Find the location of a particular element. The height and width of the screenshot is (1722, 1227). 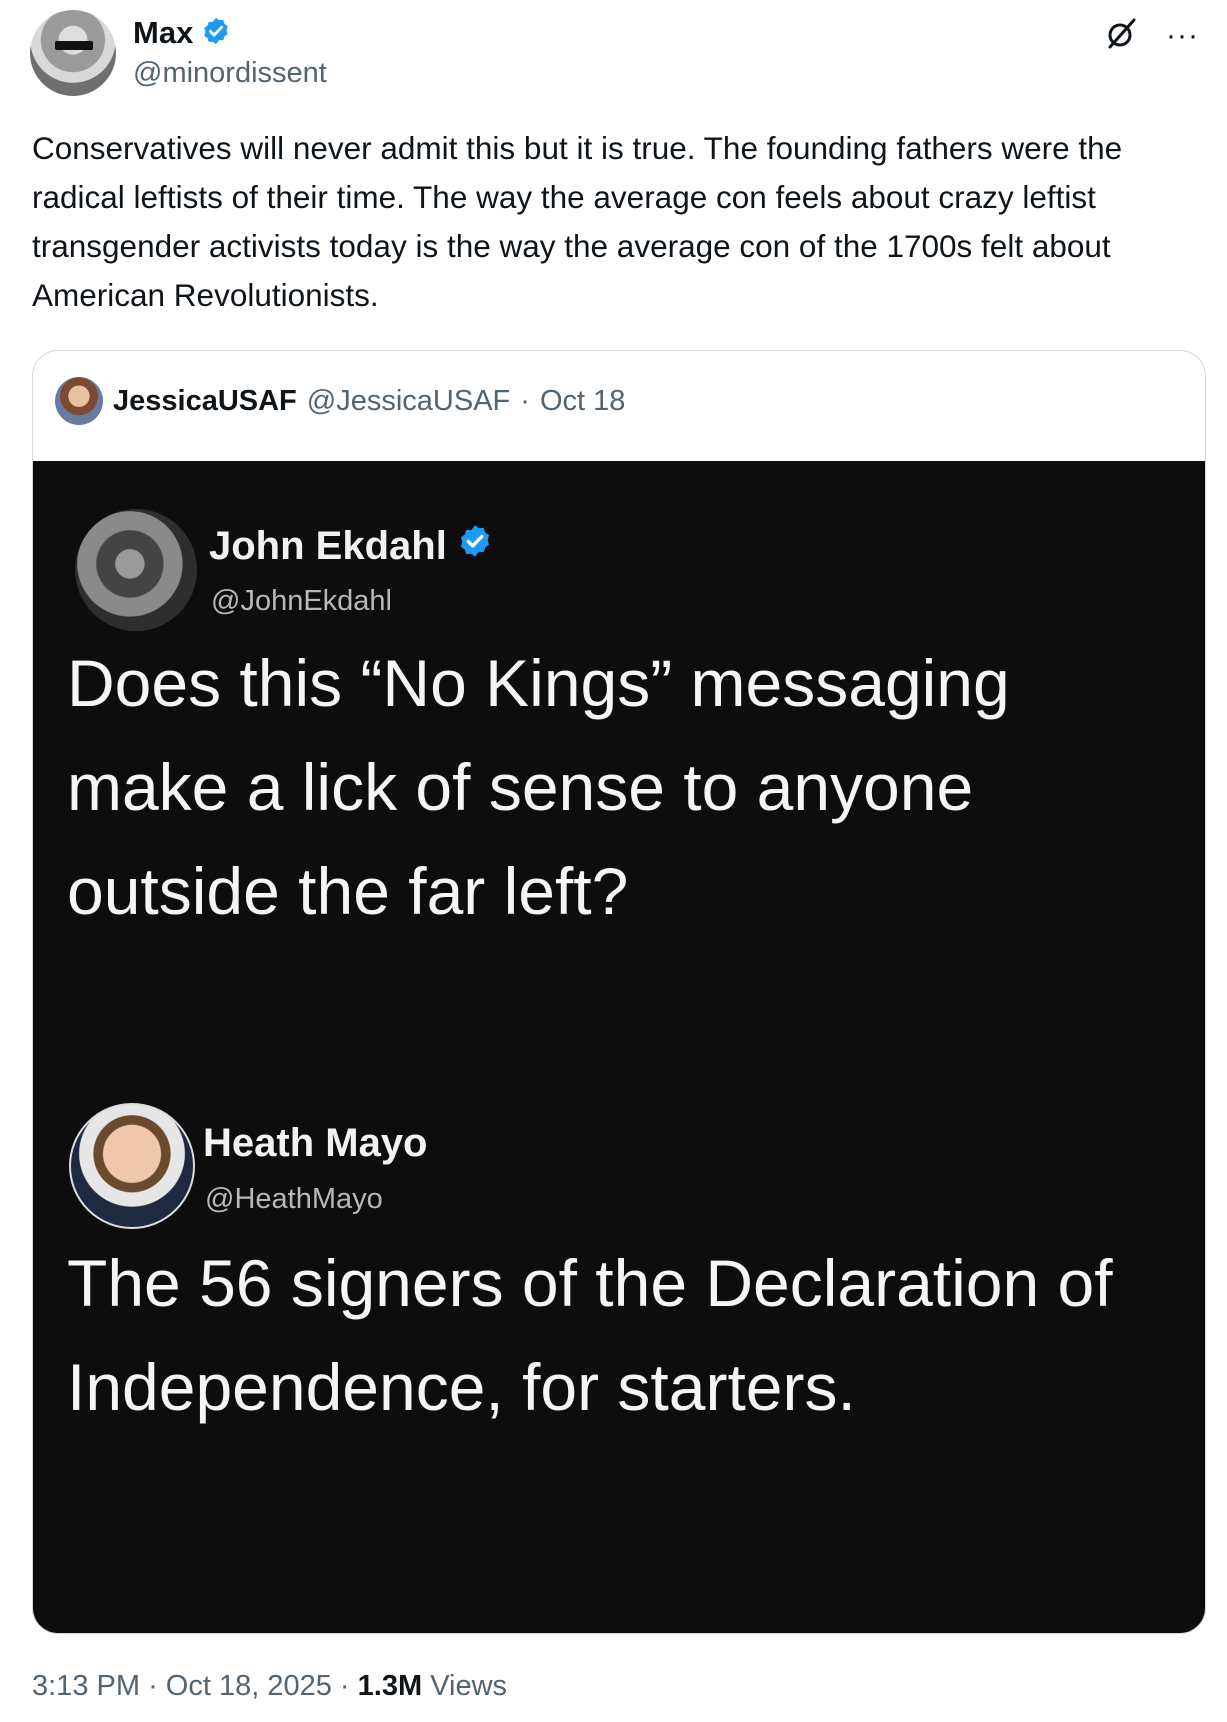

header-actions: ··· is located at coordinates (1151, 35).